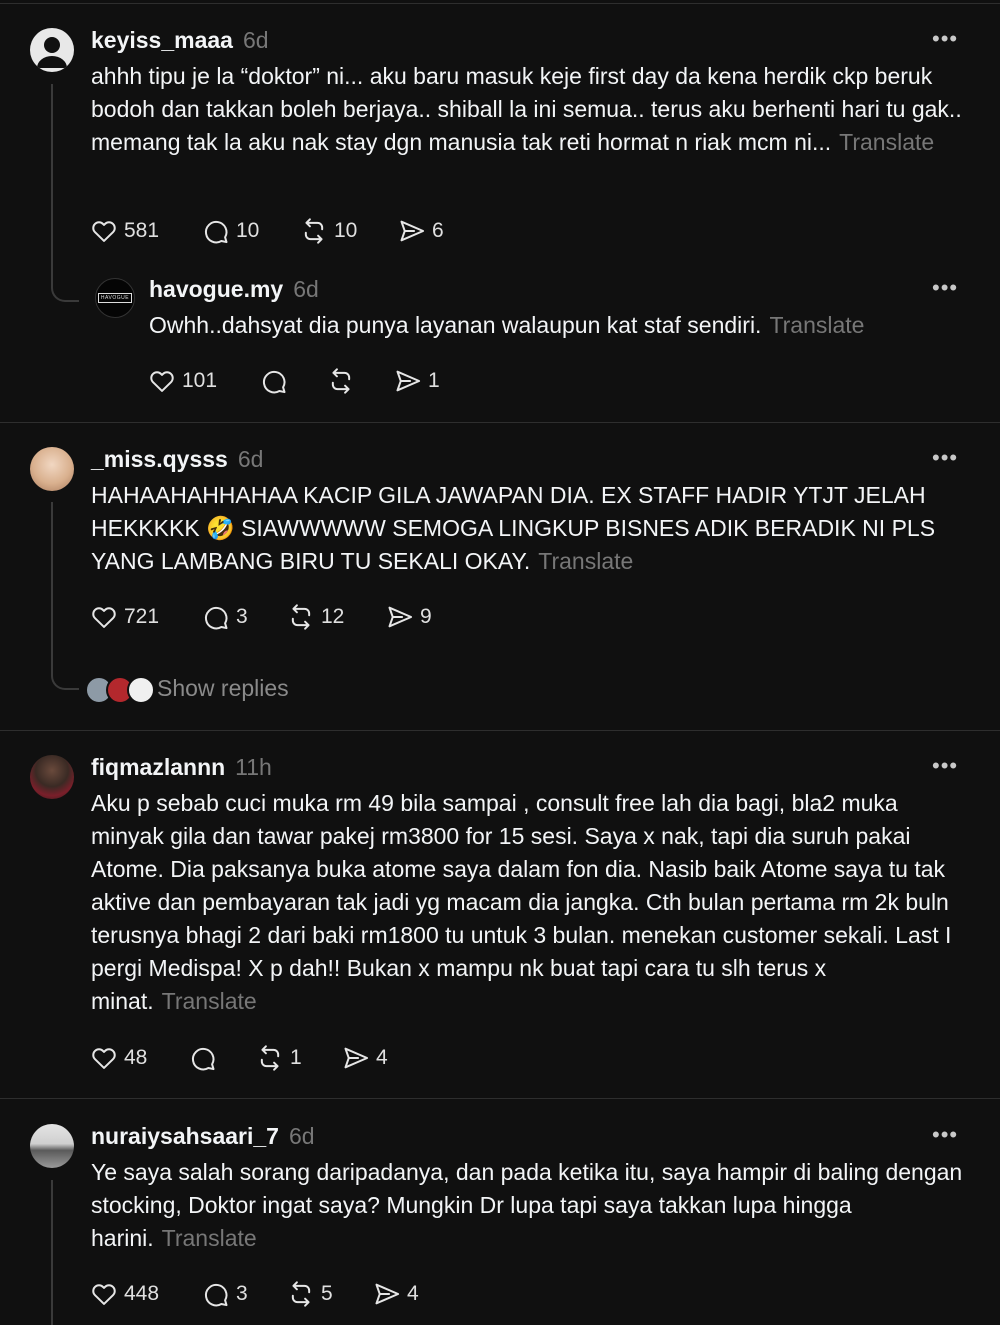 The height and width of the screenshot is (1325, 1000). What do you see at coordinates (203, 1136) in the screenshot?
I see `username: nuraiysahsaari_7 6d` at bounding box center [203, 1136].